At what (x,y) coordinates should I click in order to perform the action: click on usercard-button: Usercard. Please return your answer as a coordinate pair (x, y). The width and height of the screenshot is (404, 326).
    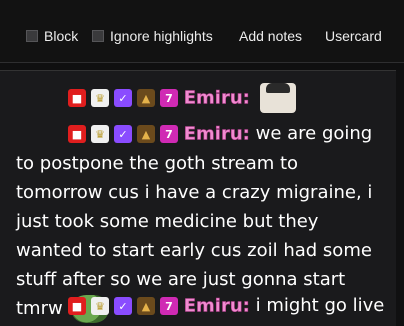
    Looking at the image, I should click on (353, 36).